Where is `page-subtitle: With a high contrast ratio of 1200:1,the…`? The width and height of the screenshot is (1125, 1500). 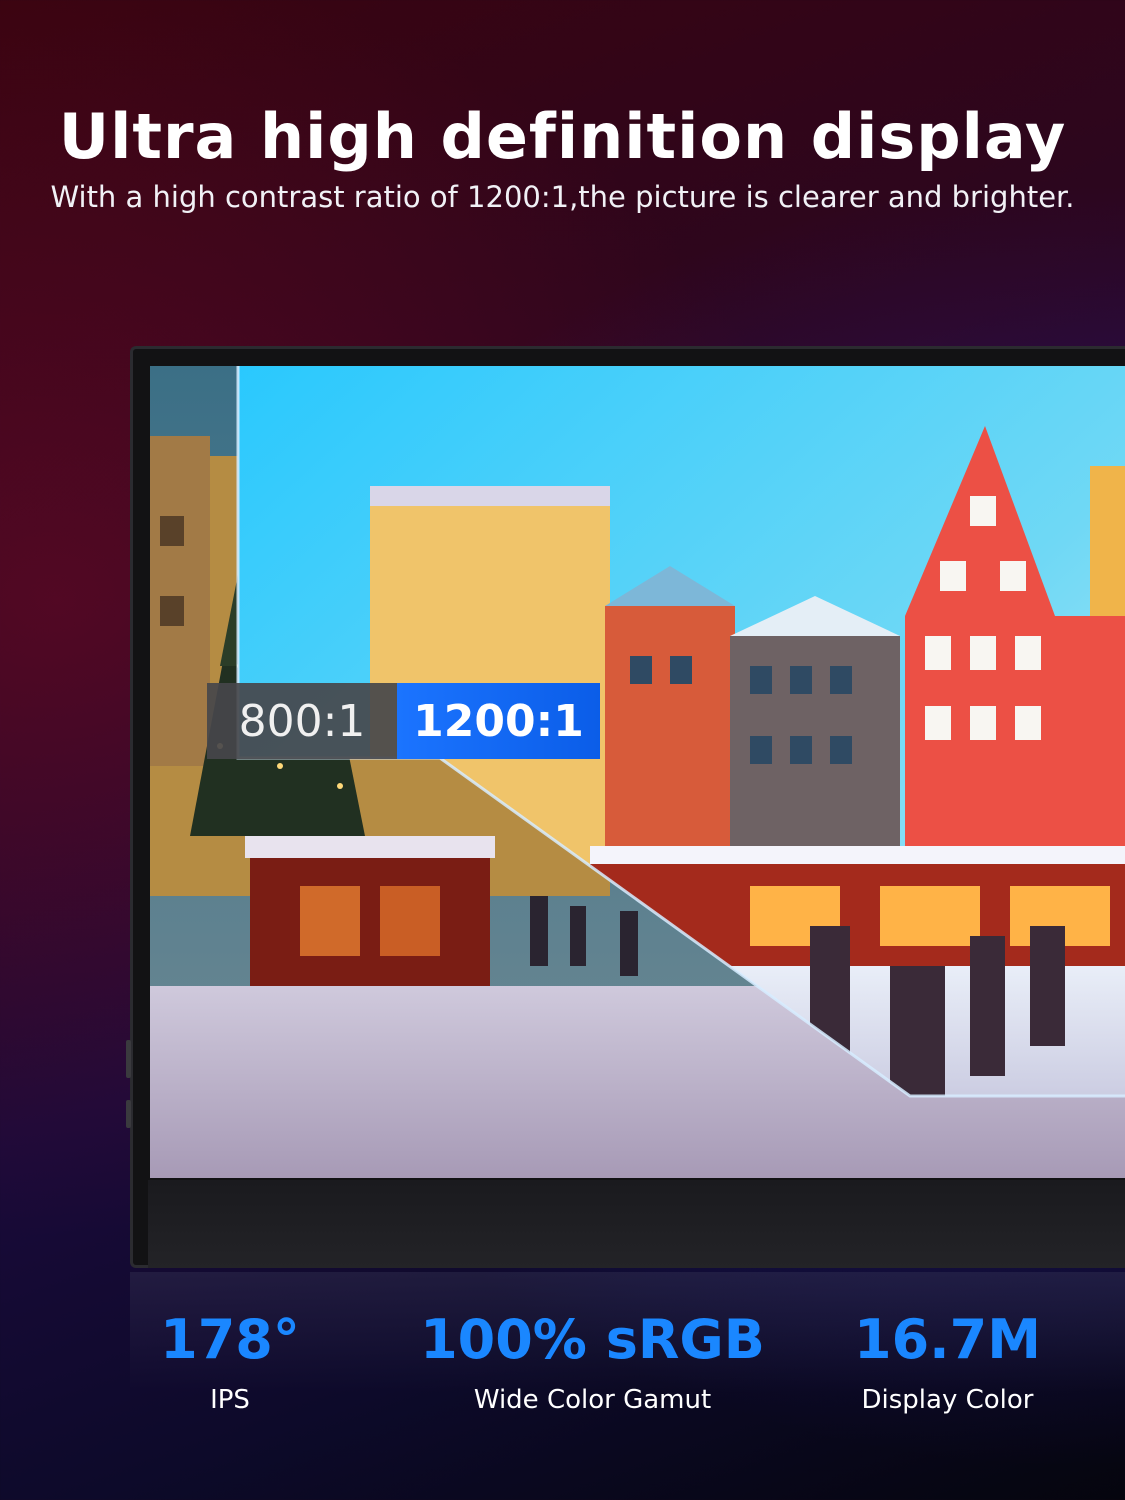 page-subtitle: With a high contrast ratio of 1200:1,the… is located at coordinates (562, 197).